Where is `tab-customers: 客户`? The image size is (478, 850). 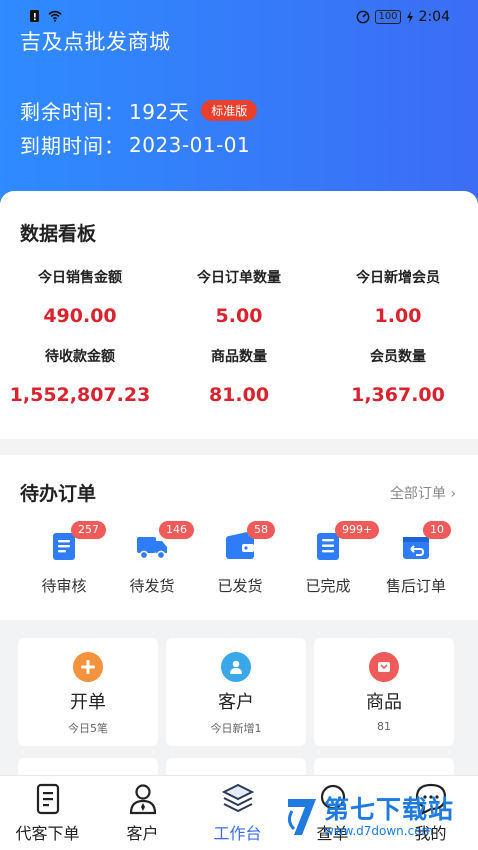 tab-customers: 客户 is located at coordinates (142, 813).